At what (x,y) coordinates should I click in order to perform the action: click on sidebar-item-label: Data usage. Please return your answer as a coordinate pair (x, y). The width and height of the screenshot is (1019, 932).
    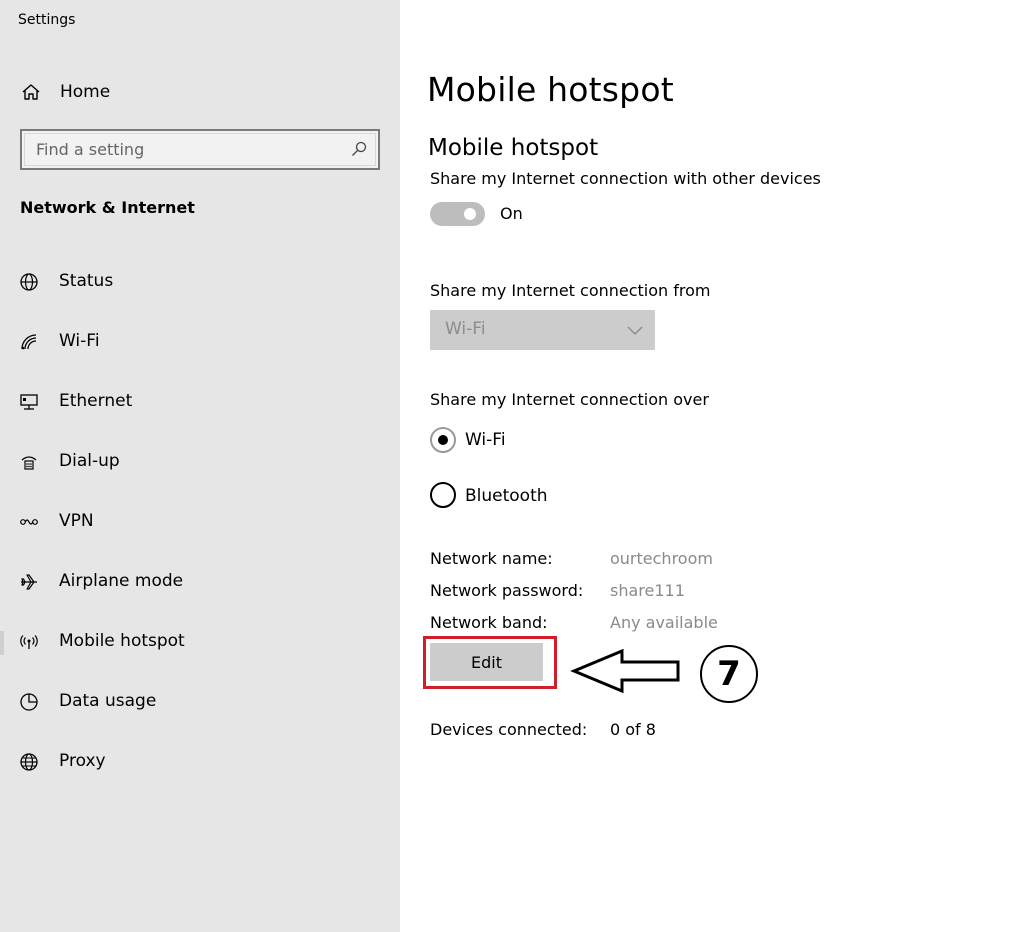
    Looking at the image, I should click on (108, 701).